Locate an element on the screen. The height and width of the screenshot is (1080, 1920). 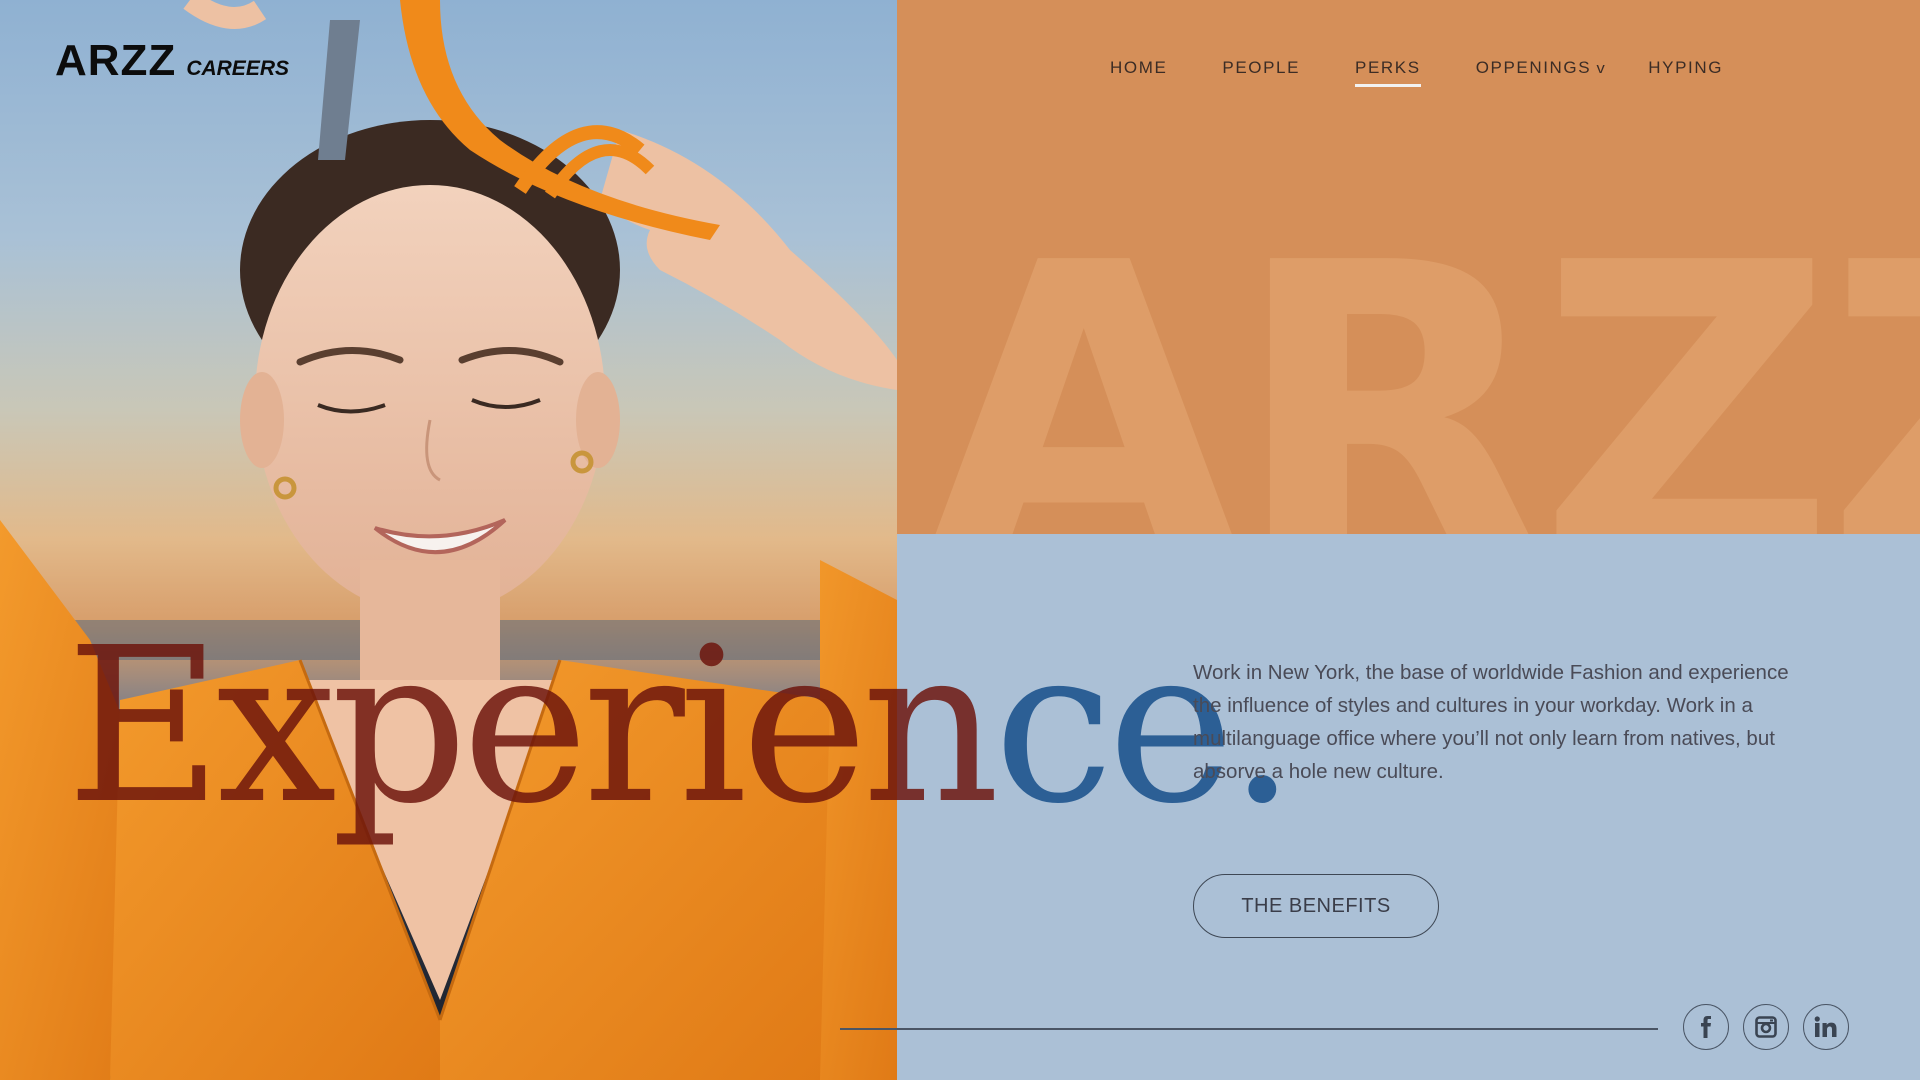
nav-item-hyping: HYPING is located at coordinates (1685, 68).